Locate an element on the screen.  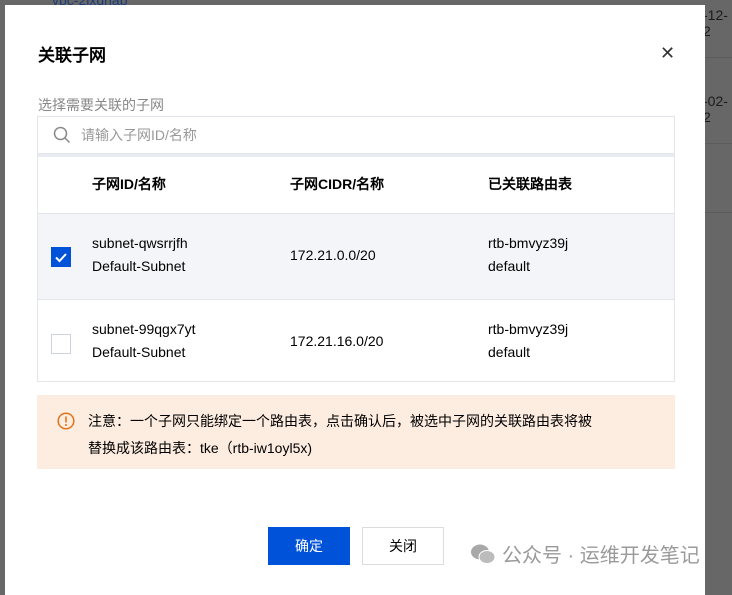
watermark-text: 公众号 · 运维开发笔记 is located at coordinates (601, 556).